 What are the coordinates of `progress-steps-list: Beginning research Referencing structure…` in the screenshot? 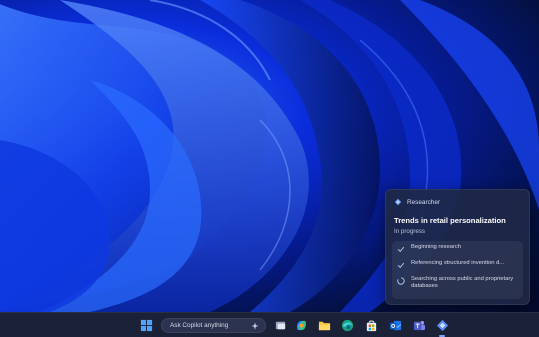 It's located at (457, 270).